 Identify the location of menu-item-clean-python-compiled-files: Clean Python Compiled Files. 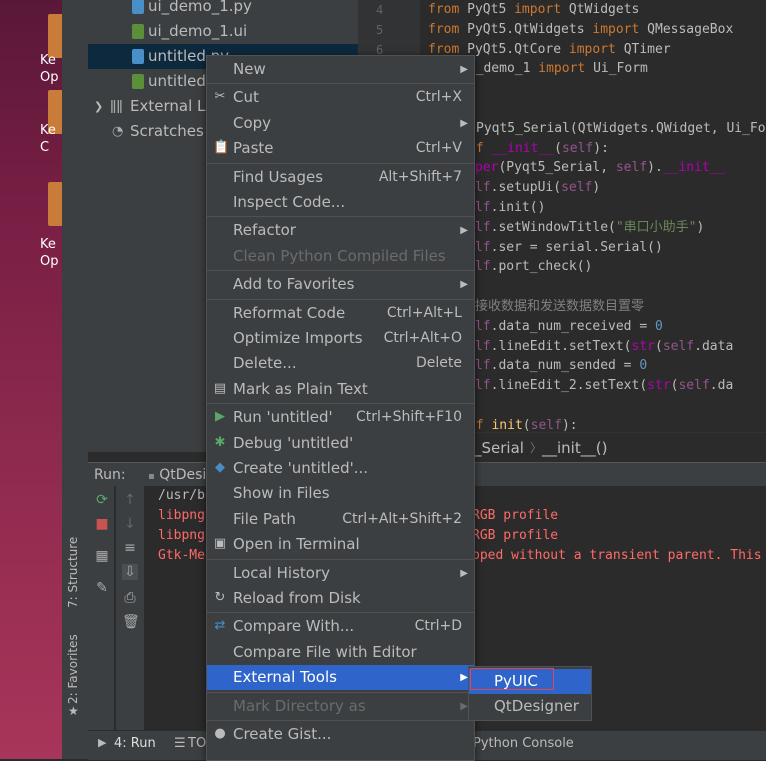
(340, 256).